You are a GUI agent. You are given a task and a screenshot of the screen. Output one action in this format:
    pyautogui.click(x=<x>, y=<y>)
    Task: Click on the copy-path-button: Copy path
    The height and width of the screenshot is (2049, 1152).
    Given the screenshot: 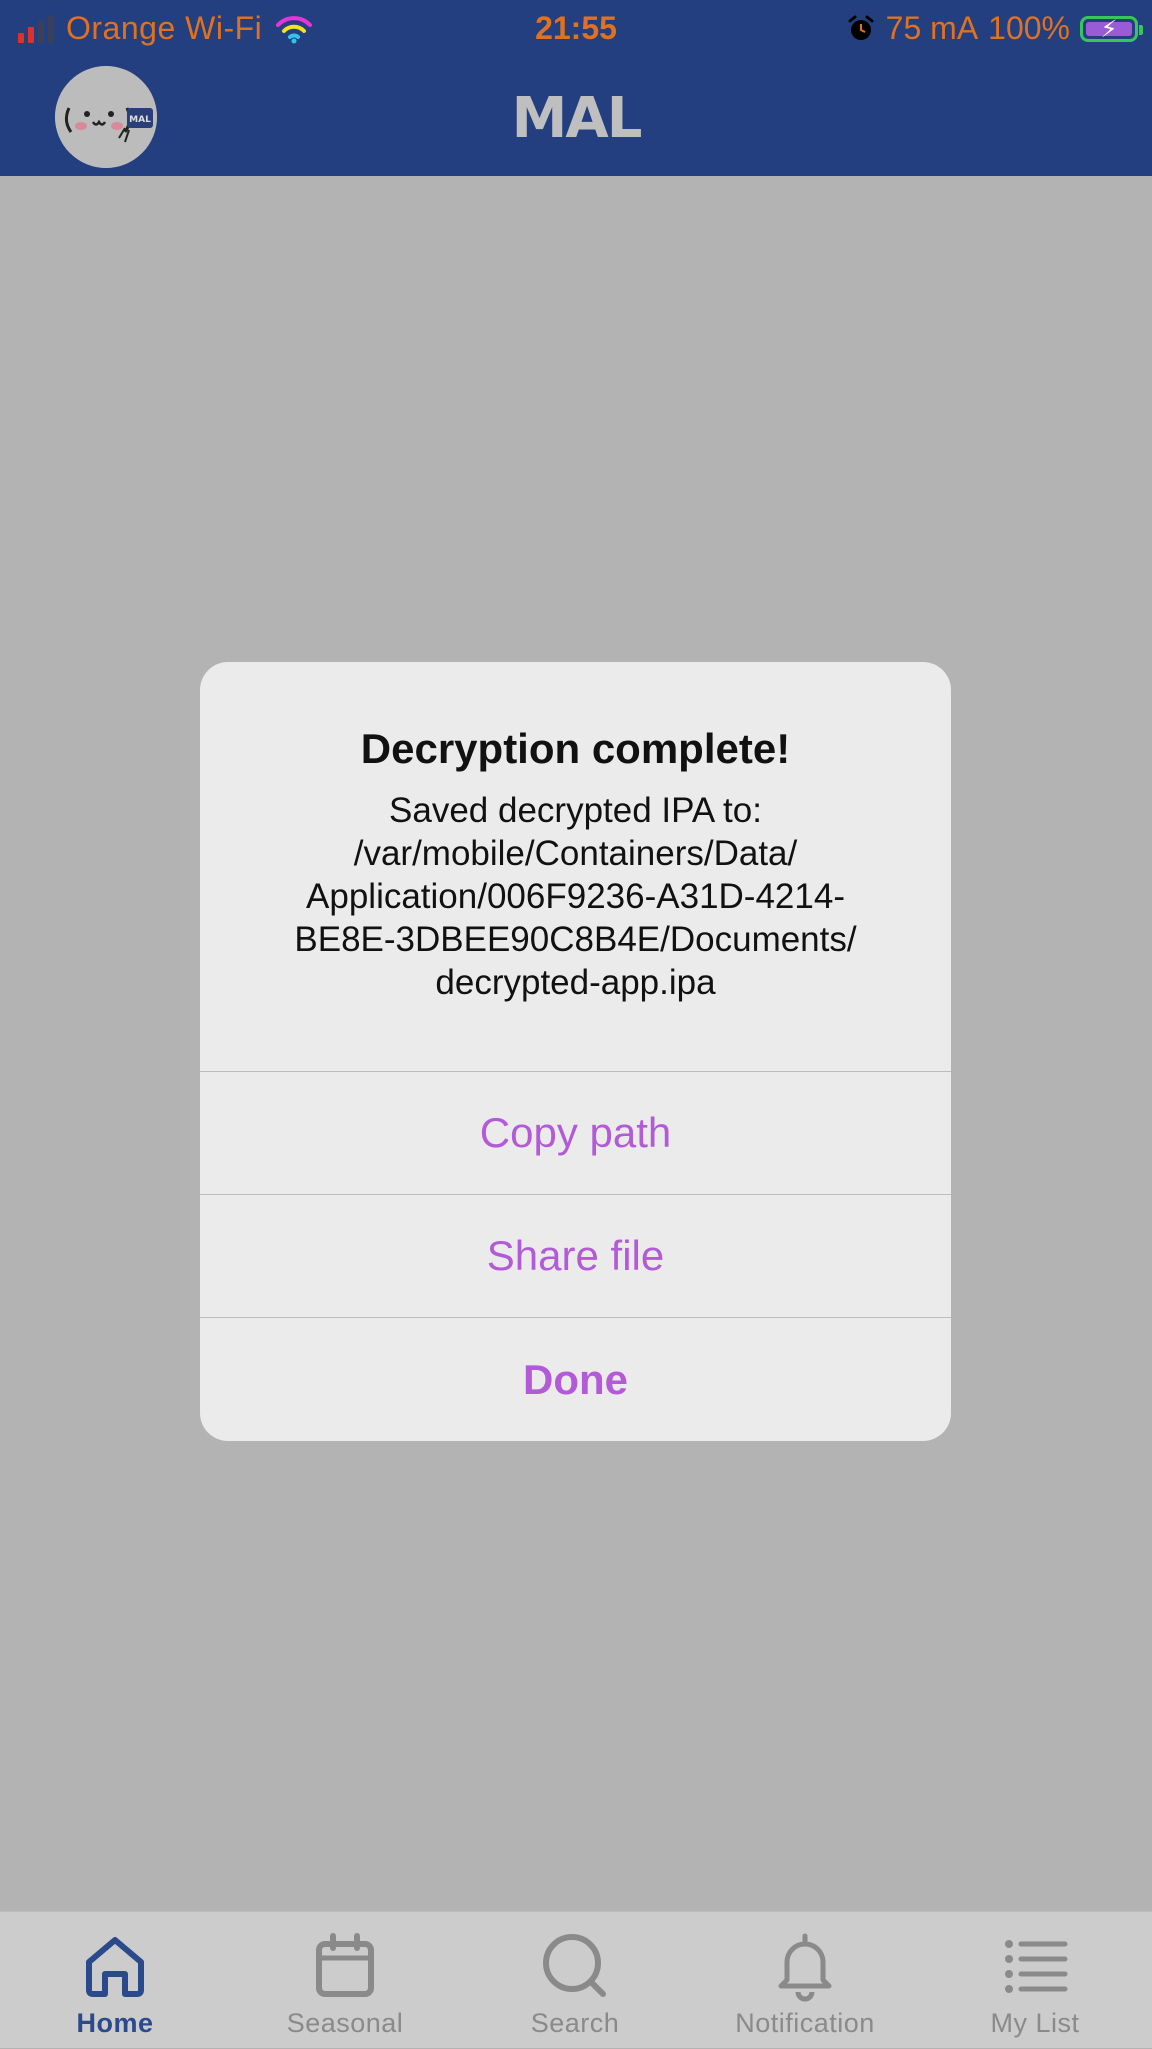 What is the action you would take?
    pyautogui.click(x=575, y=1132)
    